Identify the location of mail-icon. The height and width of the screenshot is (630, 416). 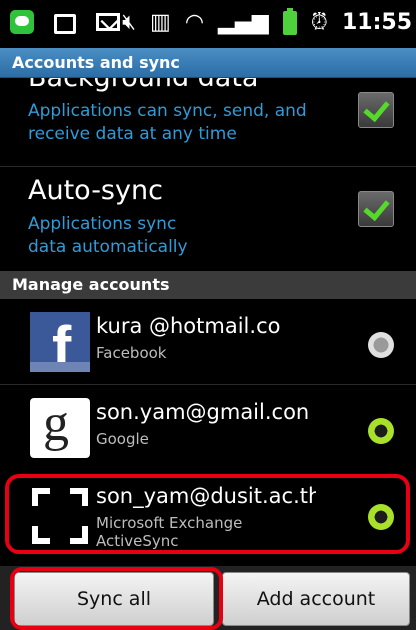
(108, 22).